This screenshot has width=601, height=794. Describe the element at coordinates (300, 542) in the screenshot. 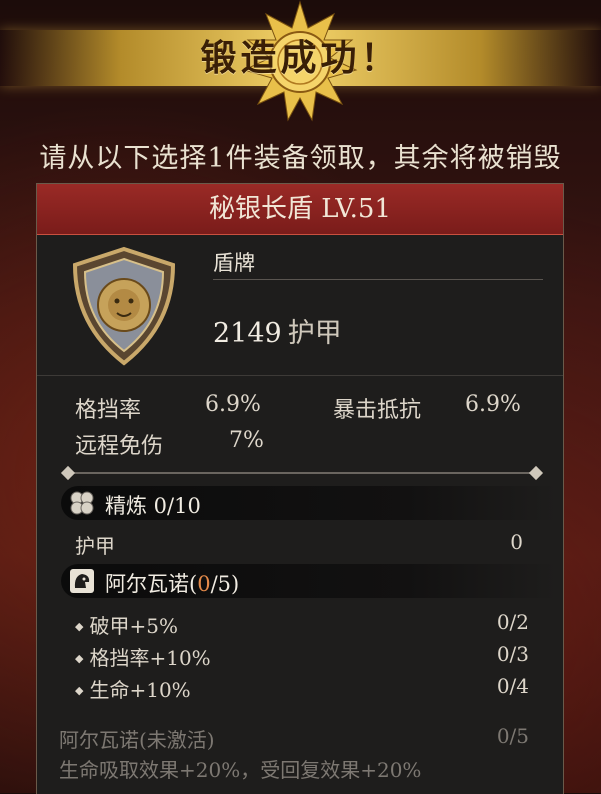

I see `refine-row: 护甲 0` at that location.